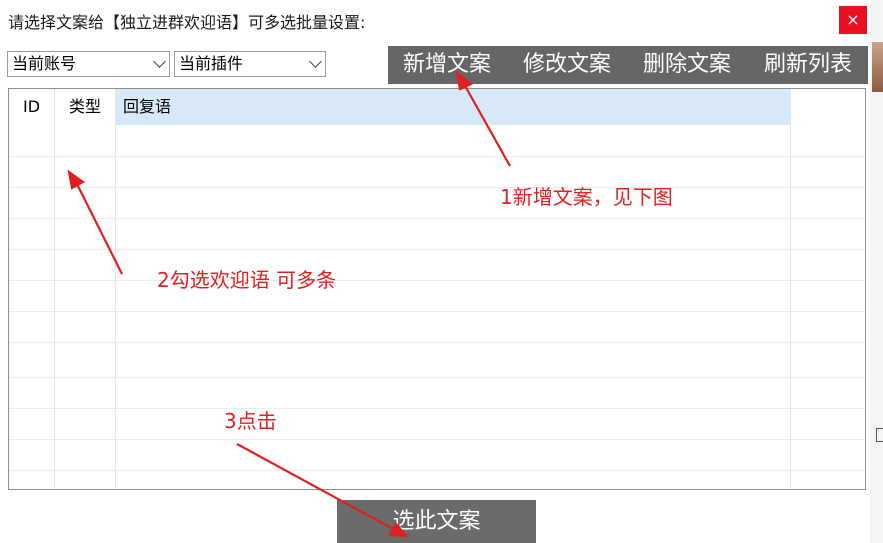 The width and height of the screenshot is (883, 543). I want to click on plugin-select: 当前插件, so click(250, 64).